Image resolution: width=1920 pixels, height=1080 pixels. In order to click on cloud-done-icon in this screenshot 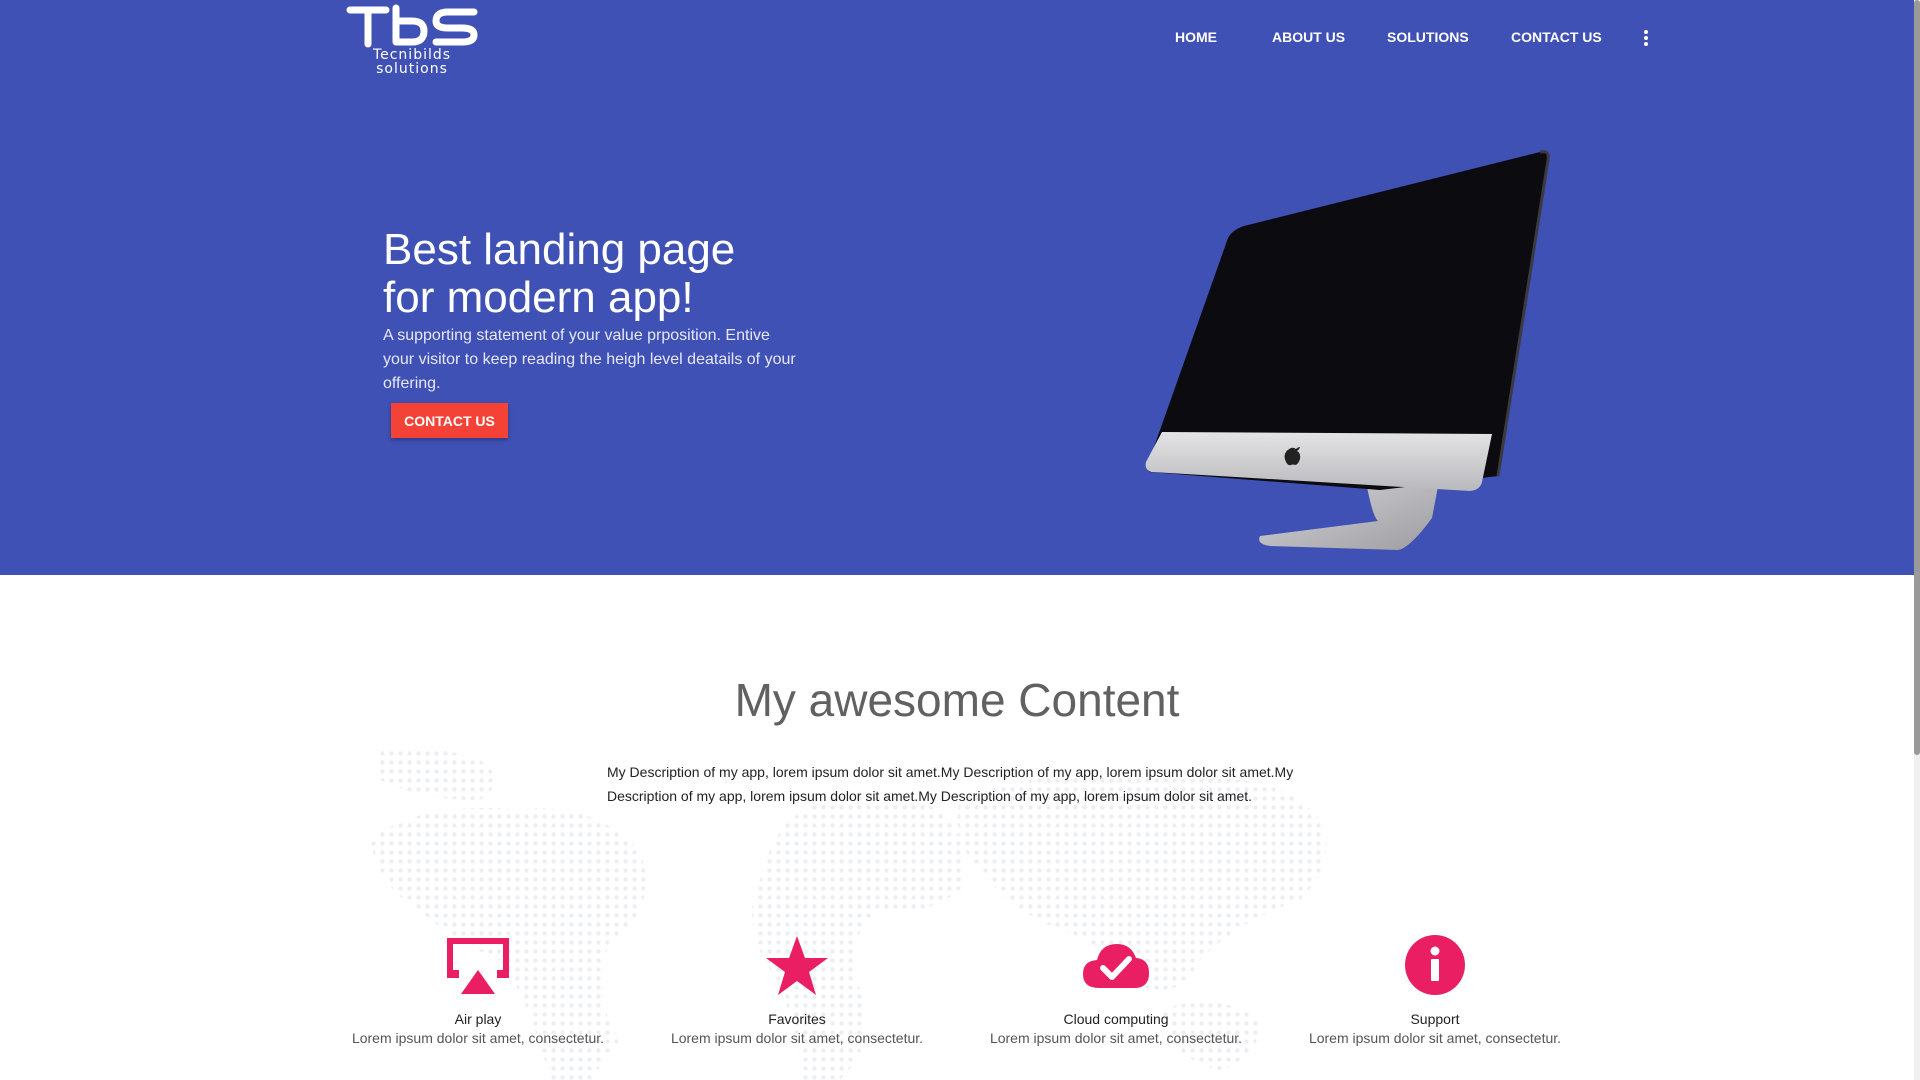, I will do `click(1116, 966)`.